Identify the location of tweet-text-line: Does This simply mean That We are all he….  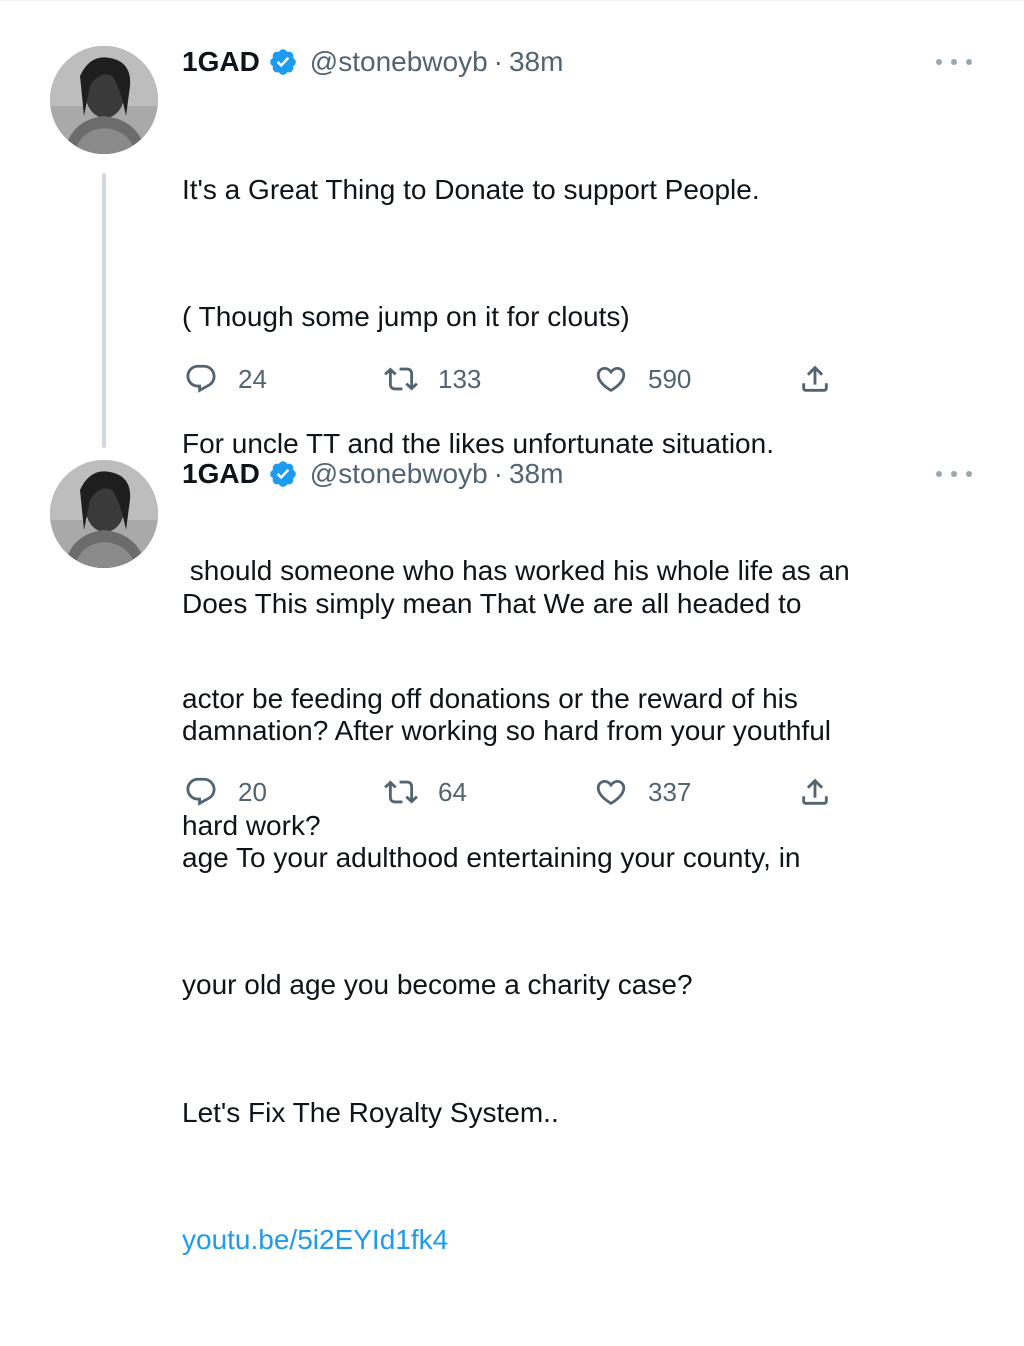
(492, 603).